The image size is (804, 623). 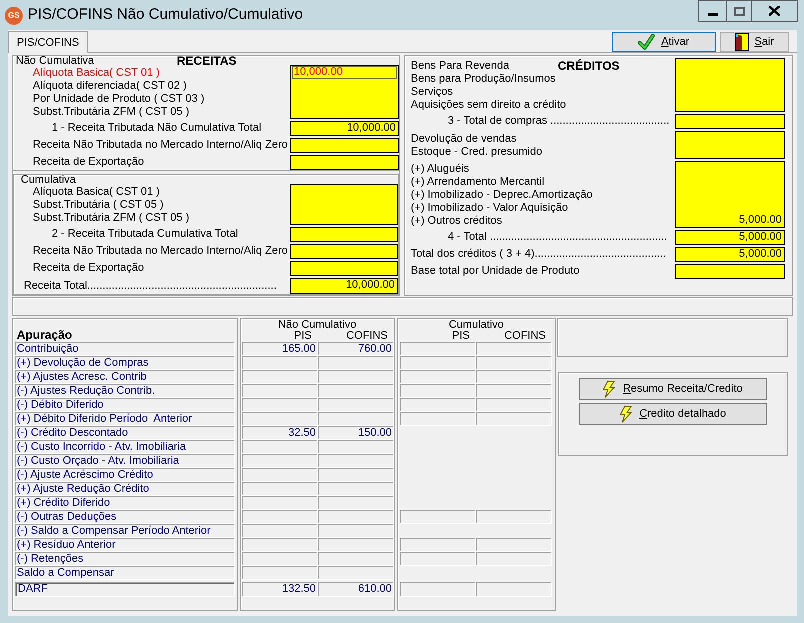 I want to click on field-label: Subst.Tributária ZFM ( CST 05 ), so click(x=111, y=218).